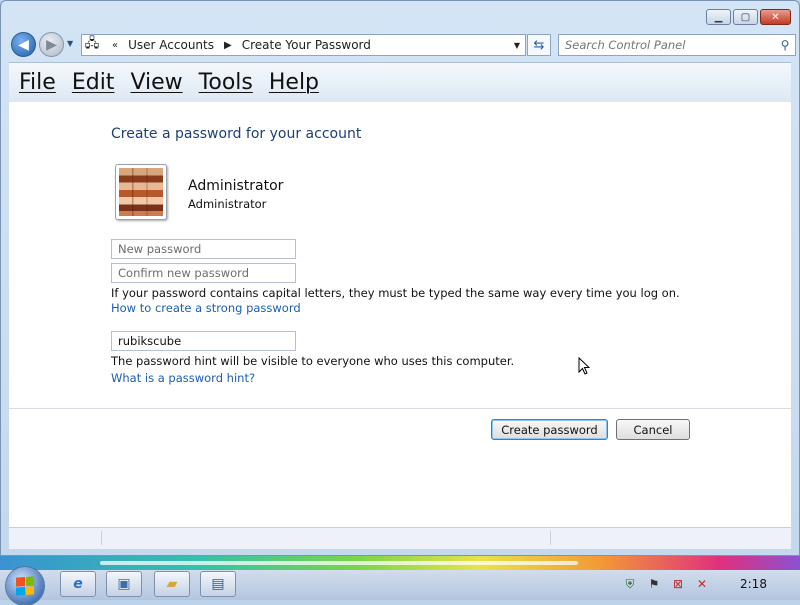 The image size is (800, 605). I want to click on mouse-cursor-icon, so click(584, 366).